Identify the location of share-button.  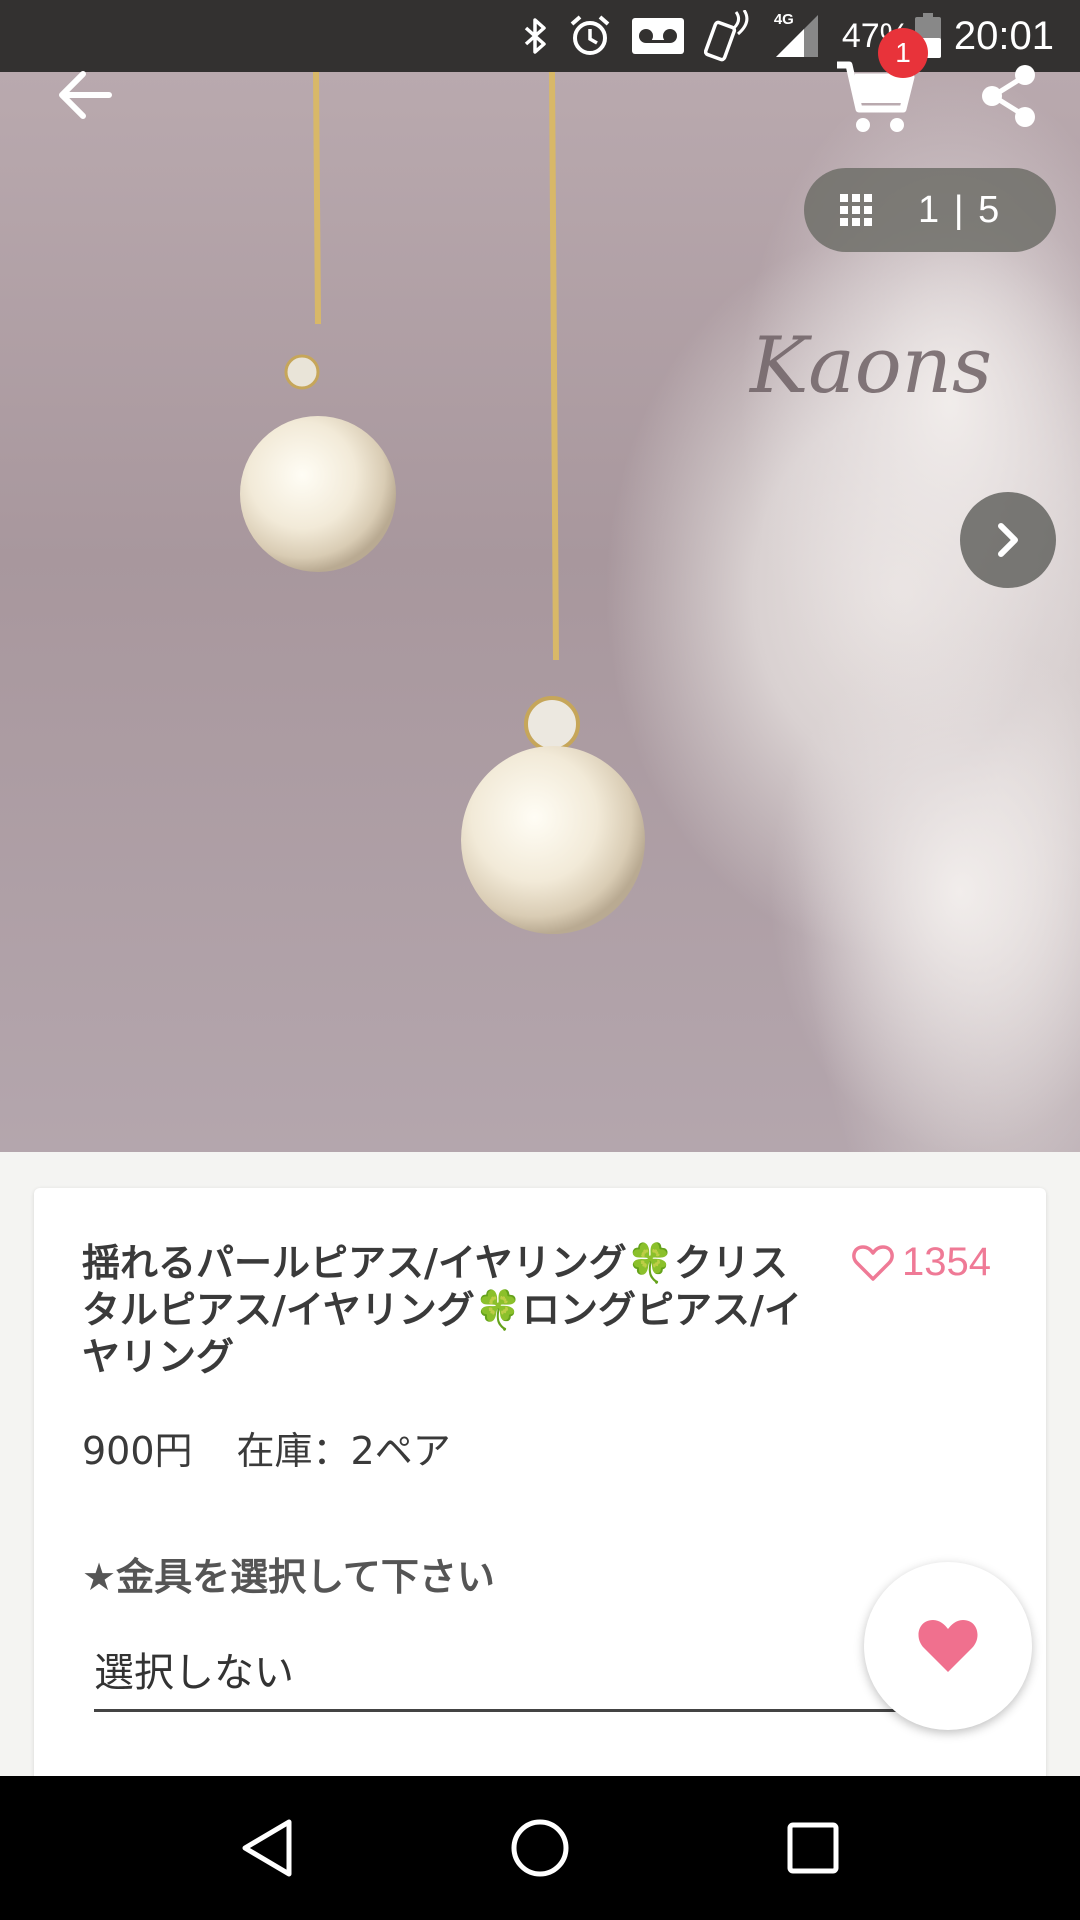
(1009, 96).